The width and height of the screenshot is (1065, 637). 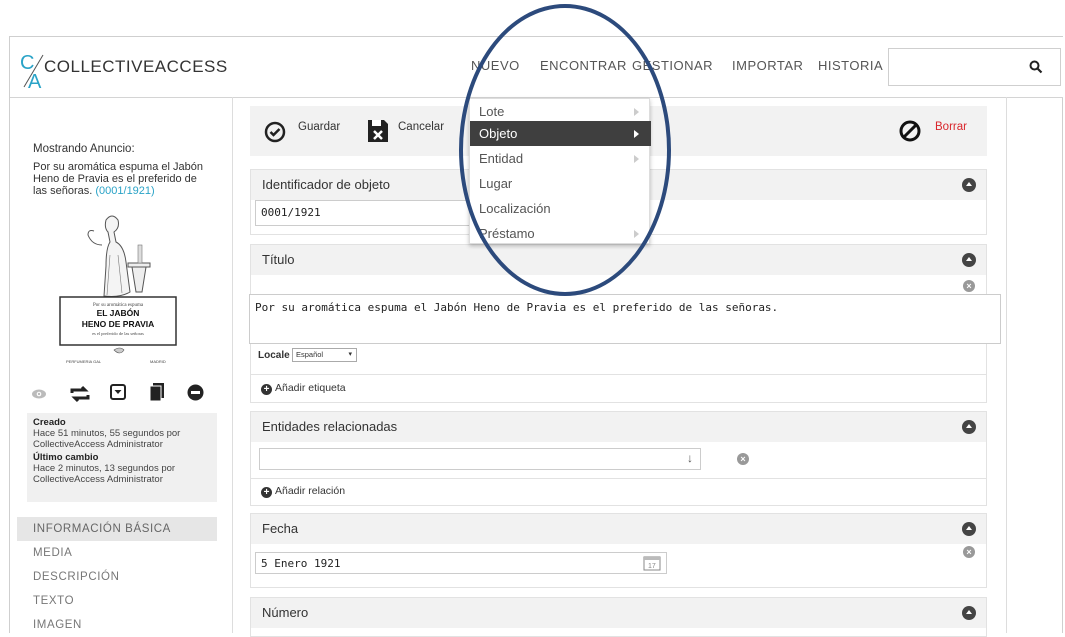 I want to click on menu-item-objeto: Objeto, so click(x=560, y=133).